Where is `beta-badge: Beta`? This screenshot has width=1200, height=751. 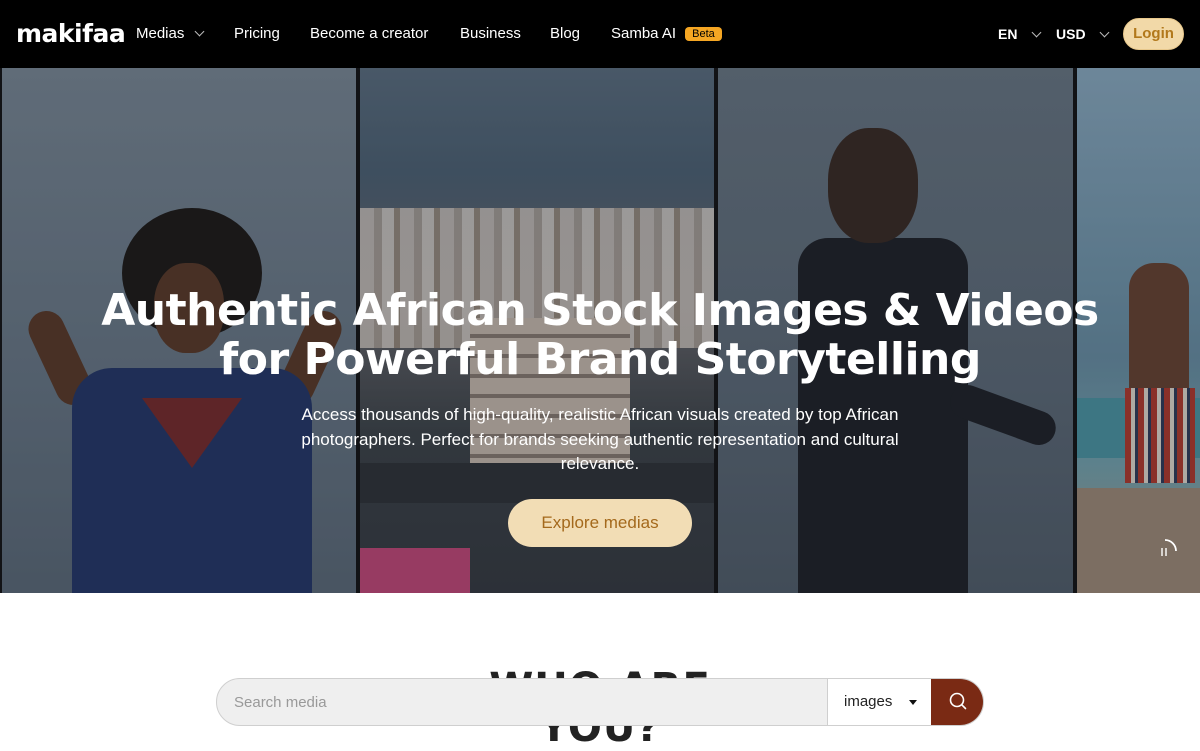 beta-badge: Beta is located at coordinates (703, 34).